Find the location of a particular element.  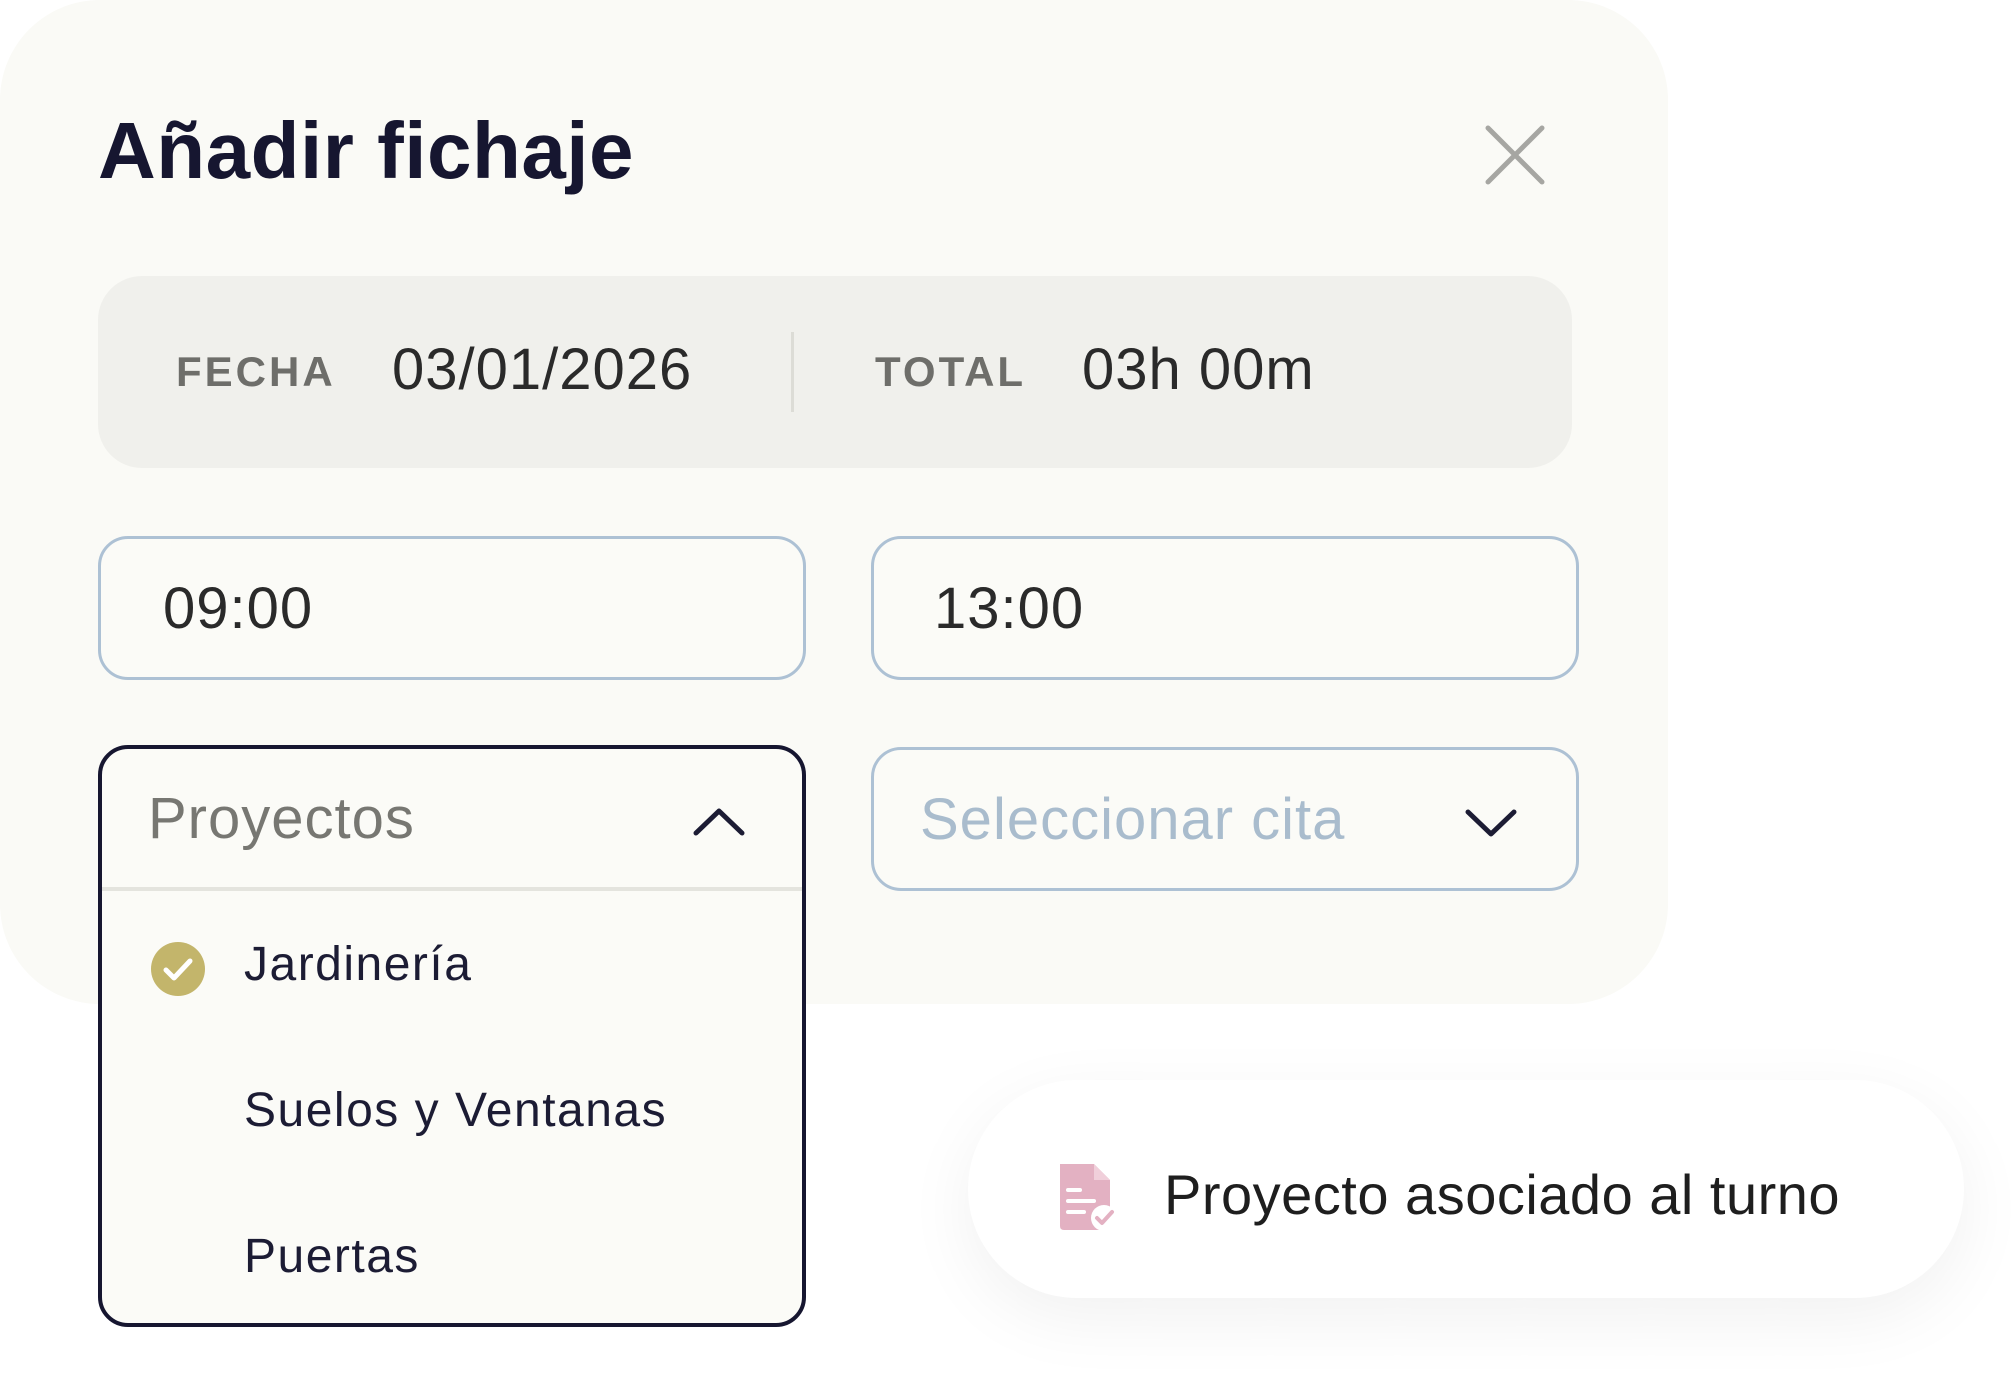

appointment-select: Seleccionar cita is located at coordinates (1225, 819).